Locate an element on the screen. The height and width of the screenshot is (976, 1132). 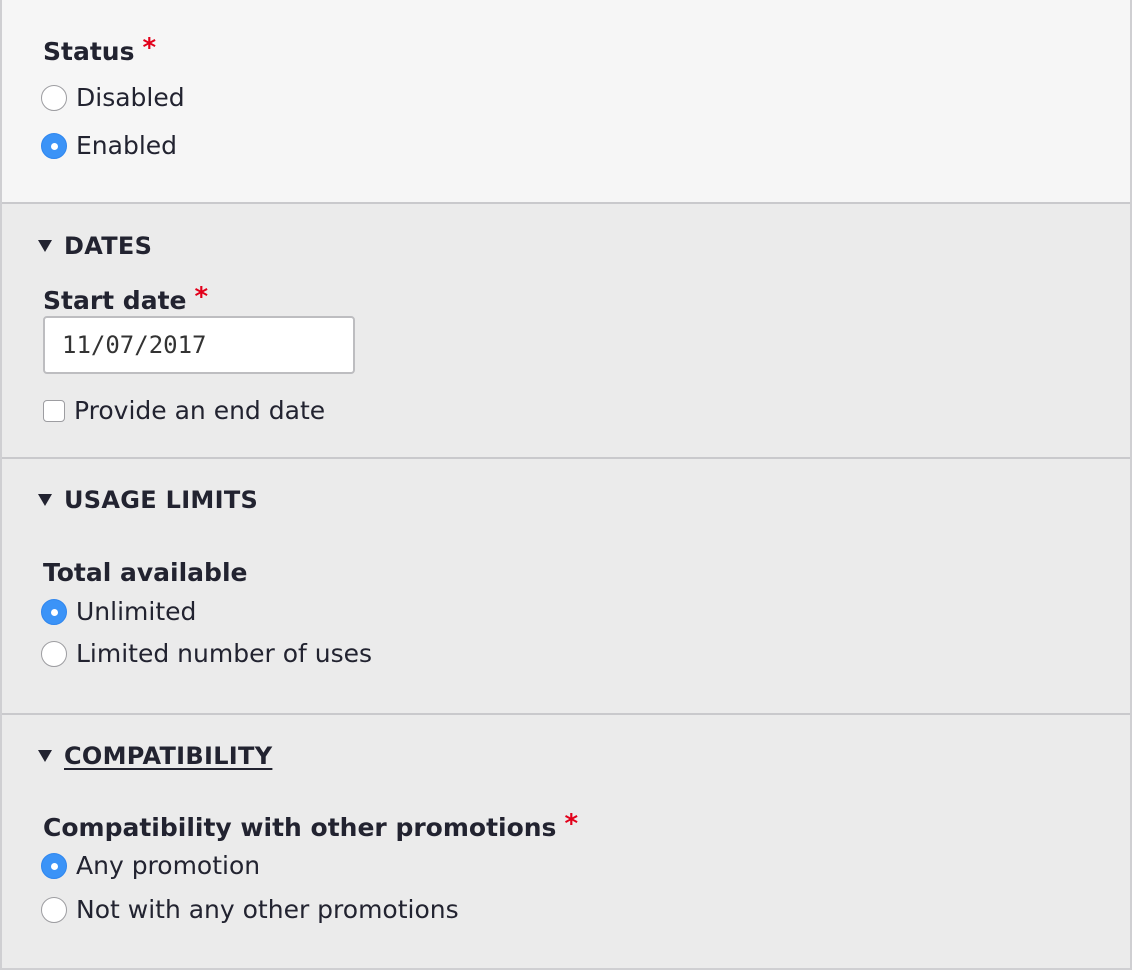
start-date-label: Start date * is located at coordinates (125, 299).